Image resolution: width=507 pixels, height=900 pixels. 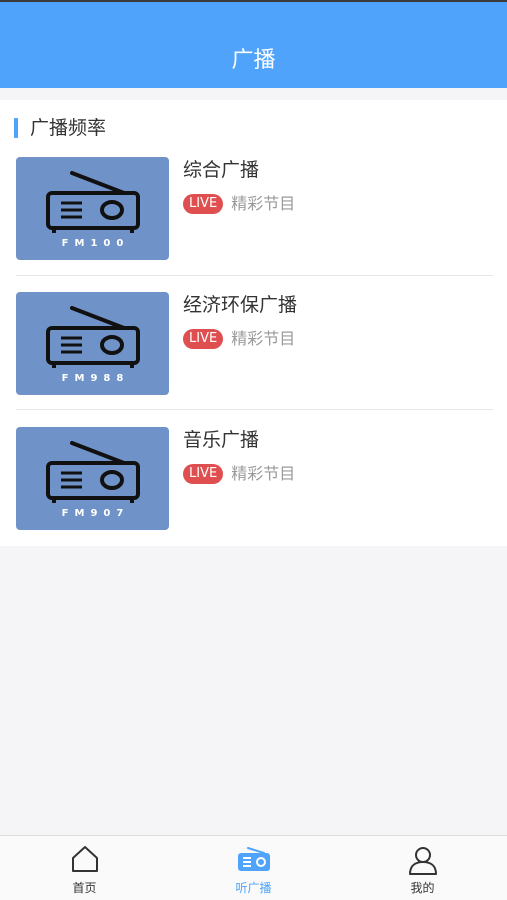 What do you see at coordinates (84, 859) in the screenshot?
I see `home-icon` at bounding box center [84, 859].